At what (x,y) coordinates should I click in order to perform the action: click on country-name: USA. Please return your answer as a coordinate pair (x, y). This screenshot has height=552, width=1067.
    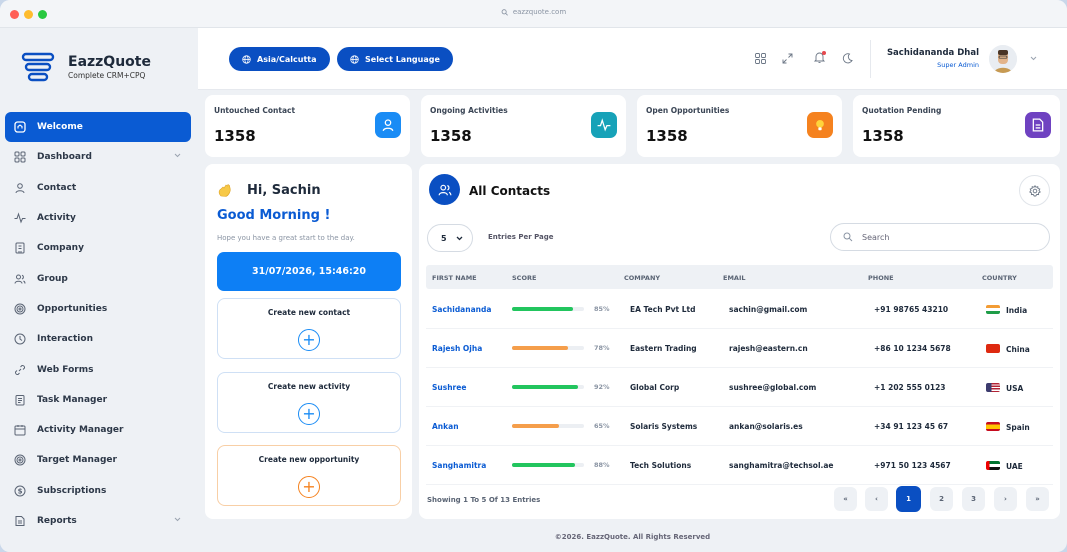
    Looking at the image, I should click on (1015, 388).